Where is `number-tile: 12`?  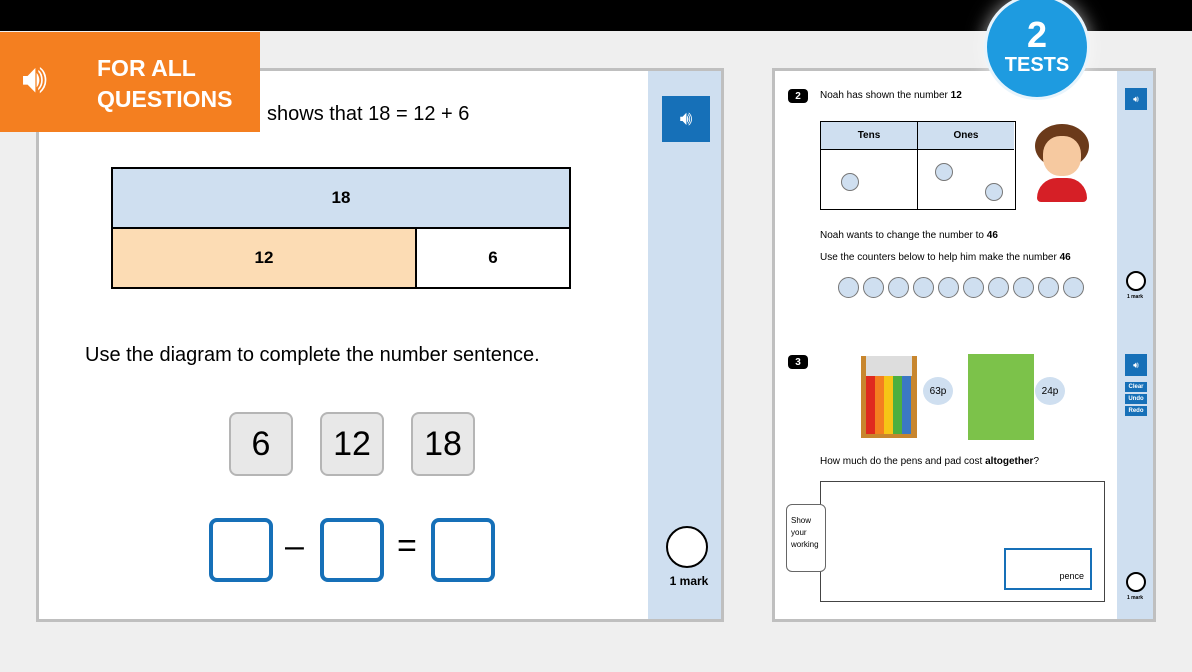 number-tile: 12 is located at coordinates (352, 444).